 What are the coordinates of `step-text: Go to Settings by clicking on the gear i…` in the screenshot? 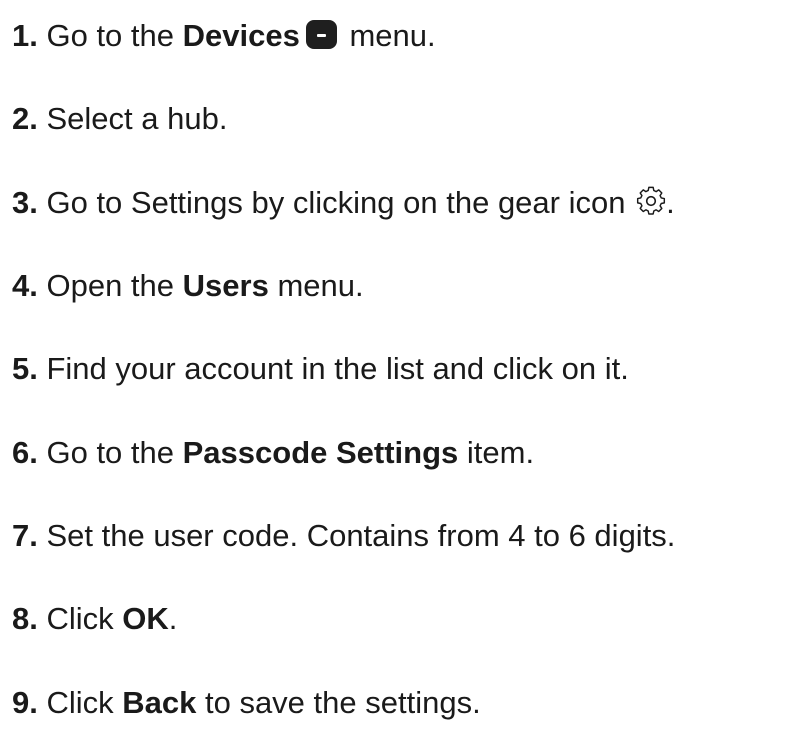 It's located at (336, 202).